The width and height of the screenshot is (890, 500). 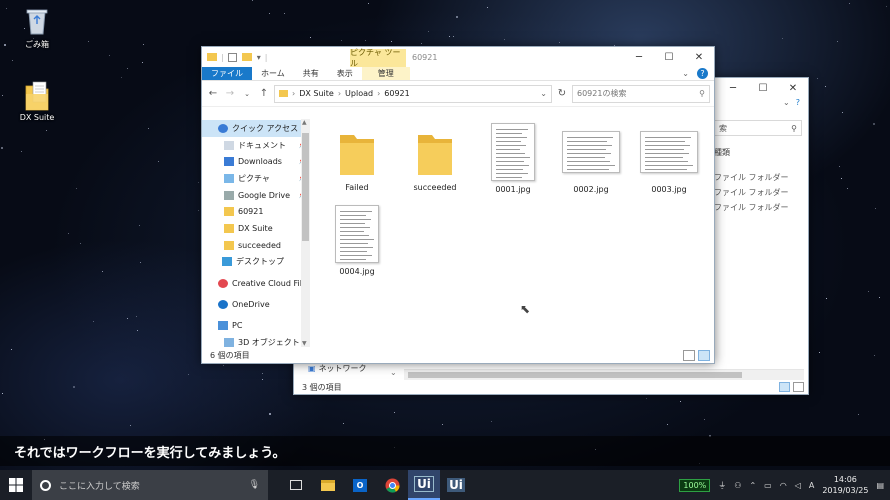 I want to click on image-file-item: 0002.jpg, so click(x=591, y=158).